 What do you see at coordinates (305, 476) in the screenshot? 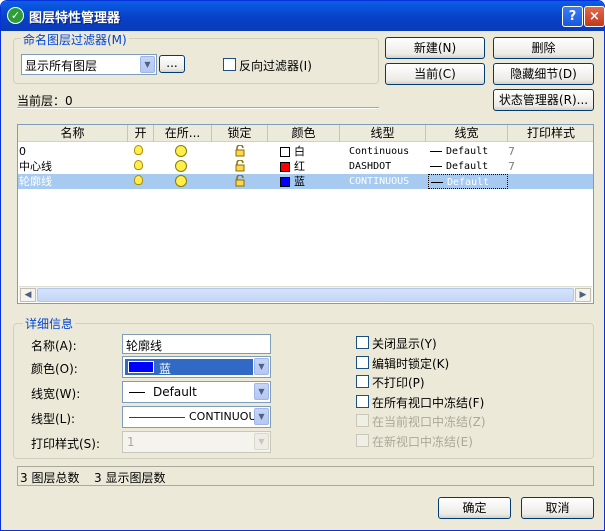
I see `status-bar: 3 图层总数 3 显示图层数` at bounding box center [305, 476].